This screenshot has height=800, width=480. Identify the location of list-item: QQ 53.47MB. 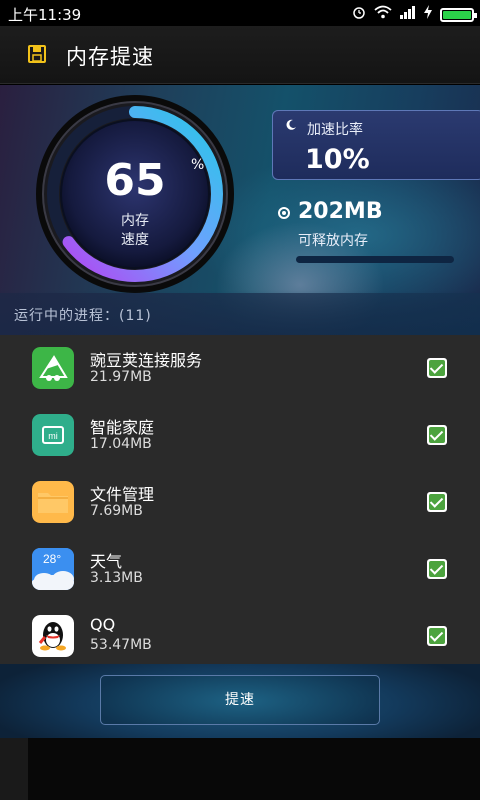
(240, 633).